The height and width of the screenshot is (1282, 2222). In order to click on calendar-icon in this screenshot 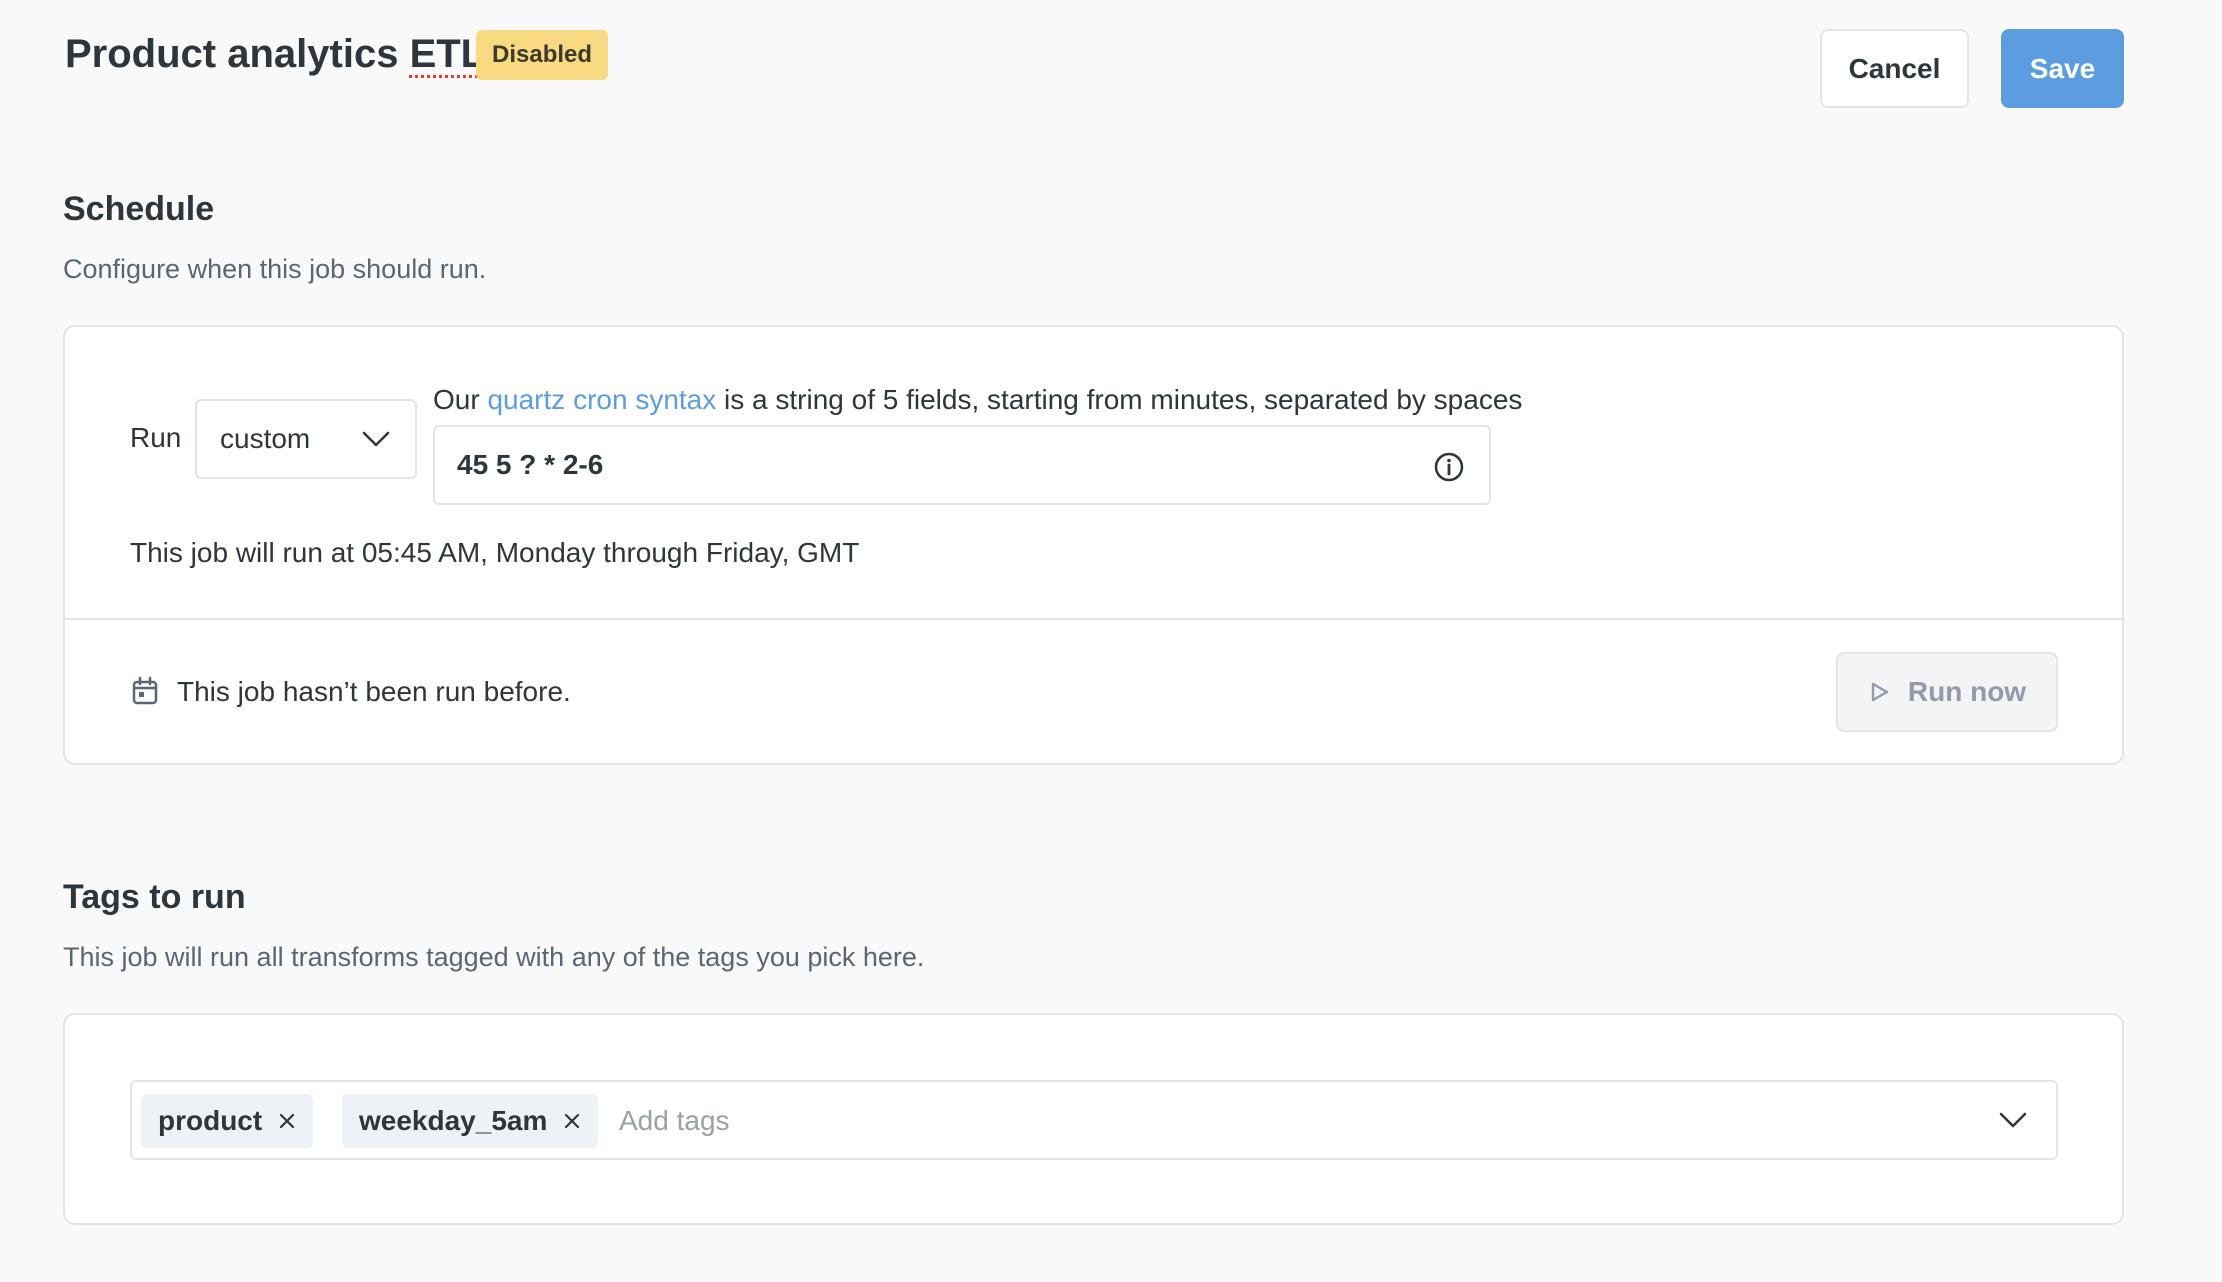, I will do `click(145, 690)`.